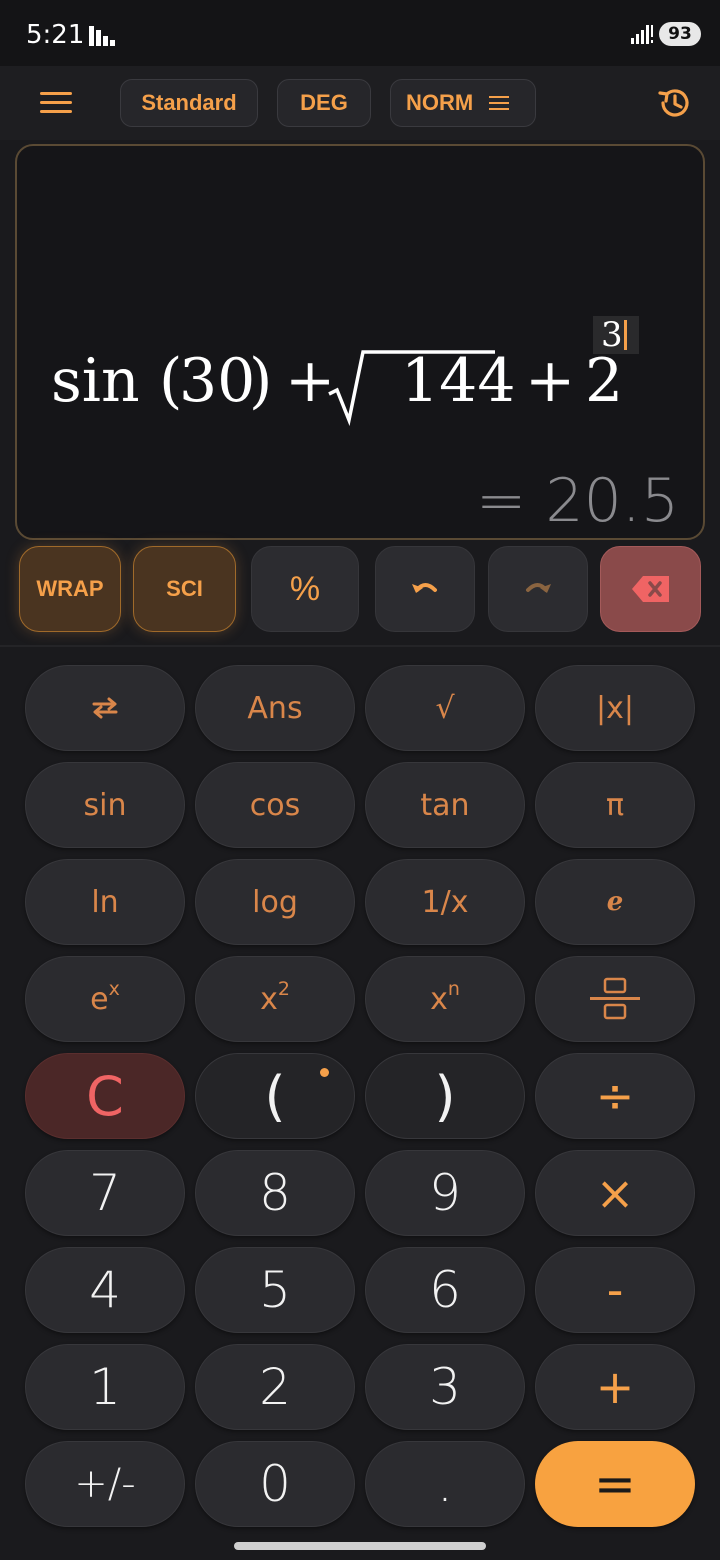 This screenshot has width=720, height=1560. Describe the element at coordinates (275, 902) in the screenshot. I see `log-button: log` at that location.